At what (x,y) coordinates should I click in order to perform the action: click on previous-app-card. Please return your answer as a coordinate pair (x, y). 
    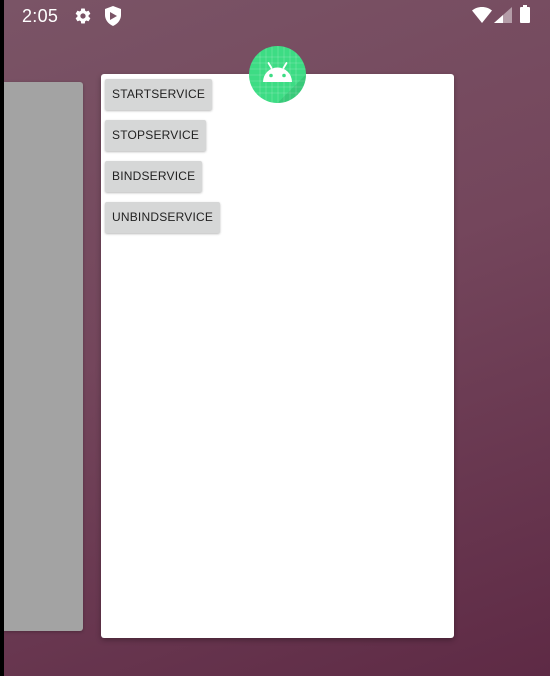
    Looking at the image, I should click on (43, 356).